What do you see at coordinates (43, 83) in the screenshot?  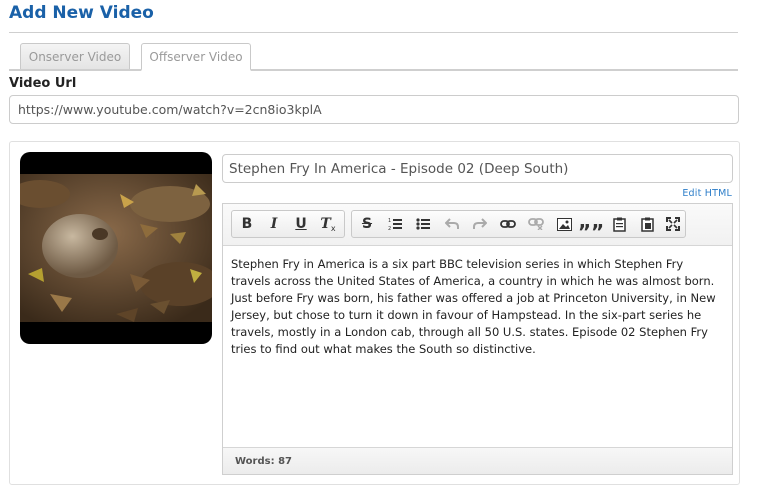 I see `video-url-label: Video Url` at bounding box center [43, 83].